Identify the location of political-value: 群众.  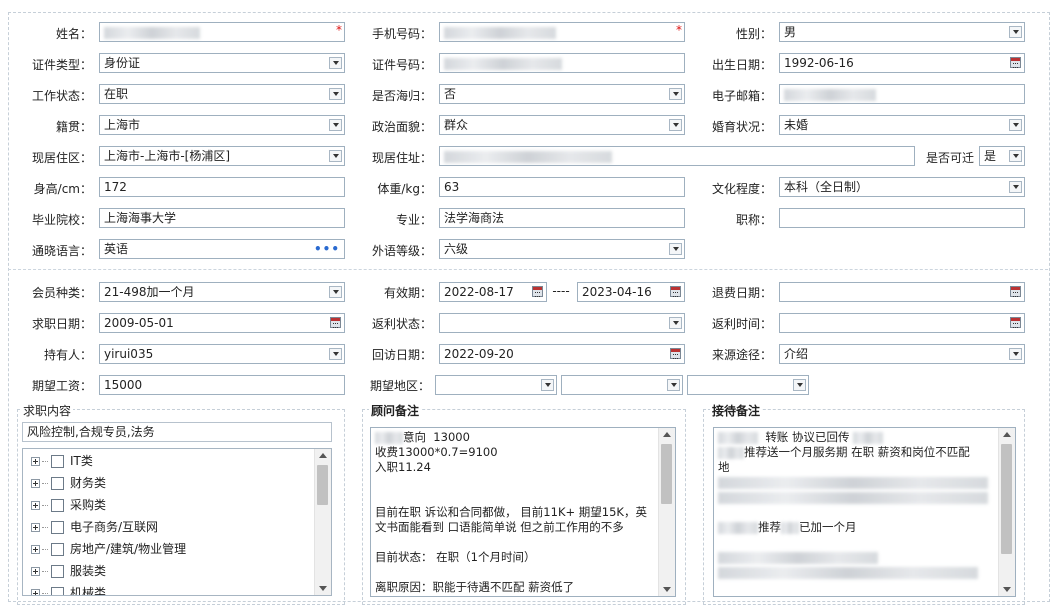
(456, 125).